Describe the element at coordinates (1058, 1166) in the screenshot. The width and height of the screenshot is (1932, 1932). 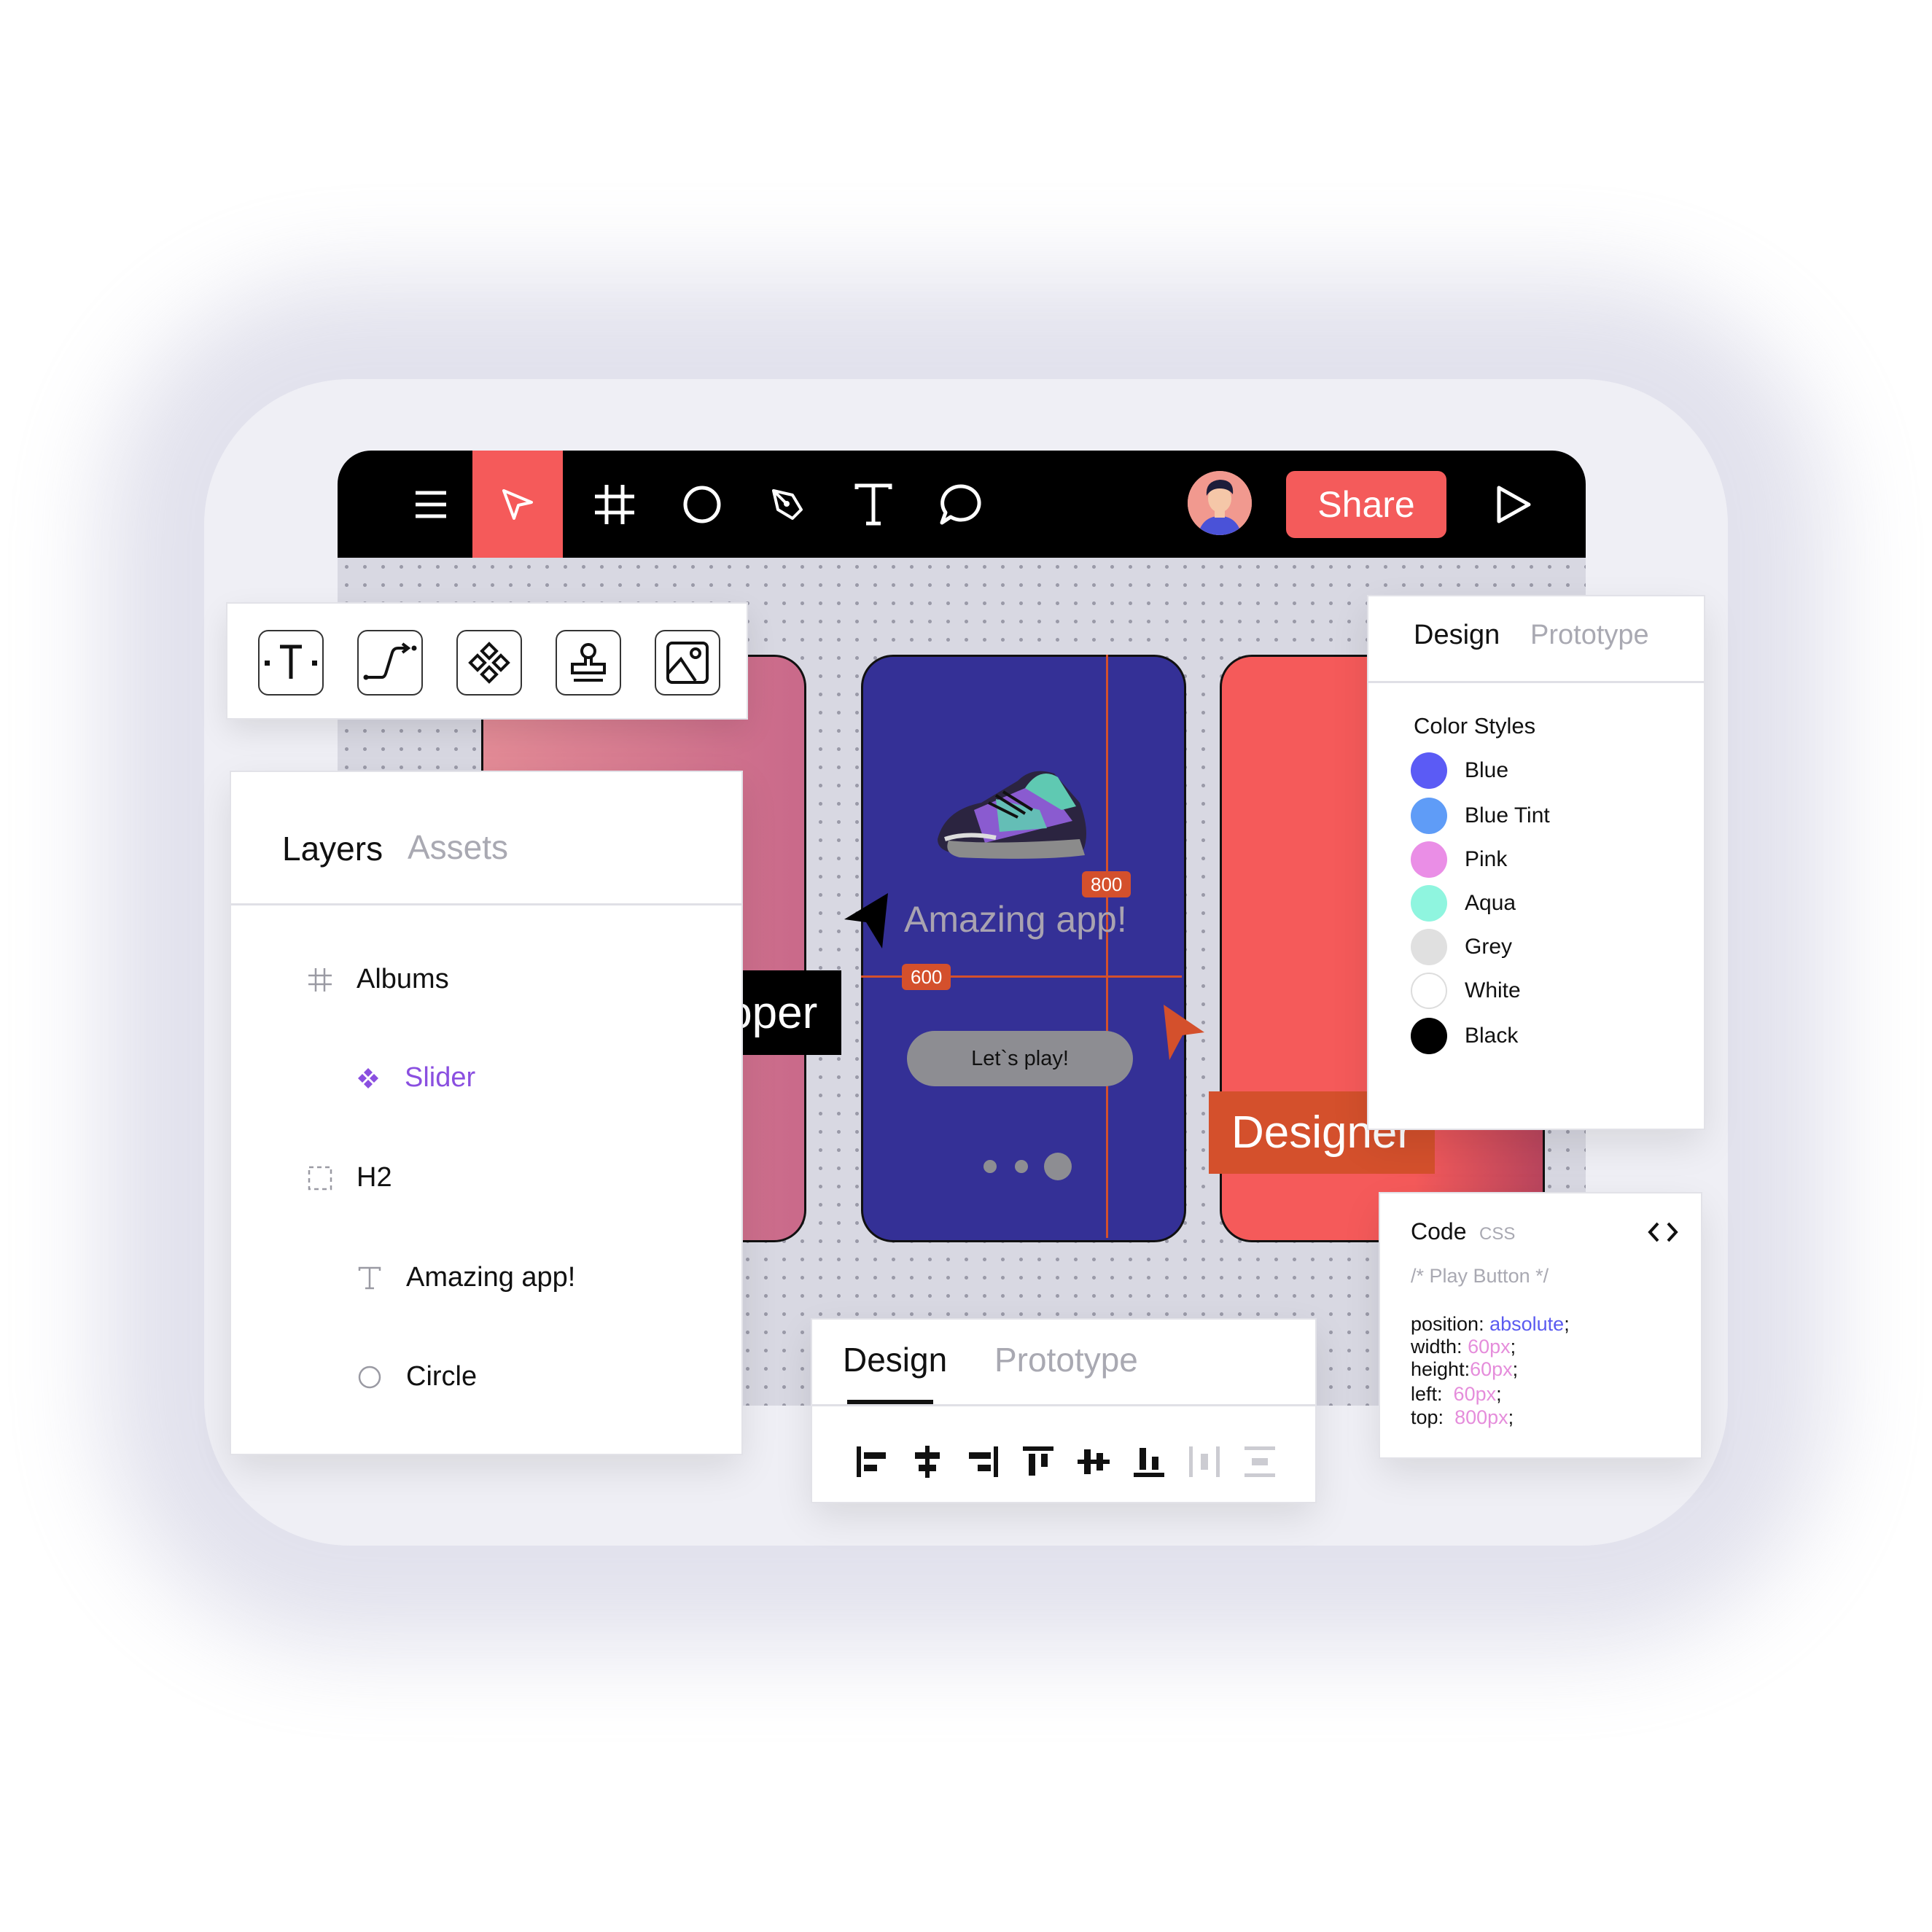
I see `page-dot-active` at that location.